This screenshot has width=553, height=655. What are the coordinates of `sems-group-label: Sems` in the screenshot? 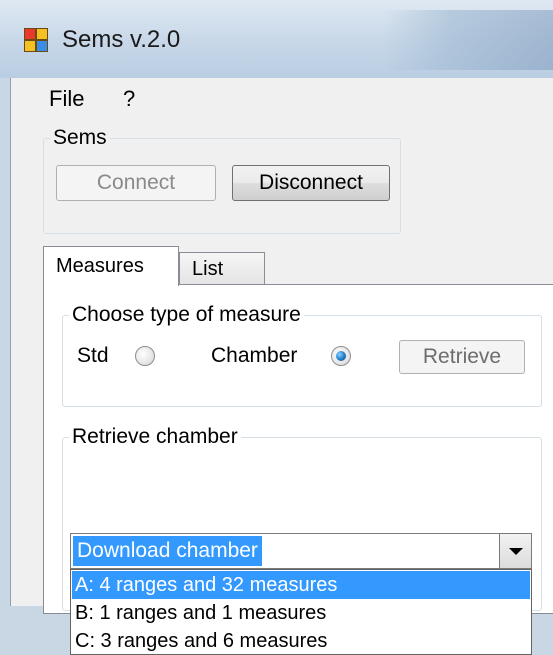 It's located at (80, 138).